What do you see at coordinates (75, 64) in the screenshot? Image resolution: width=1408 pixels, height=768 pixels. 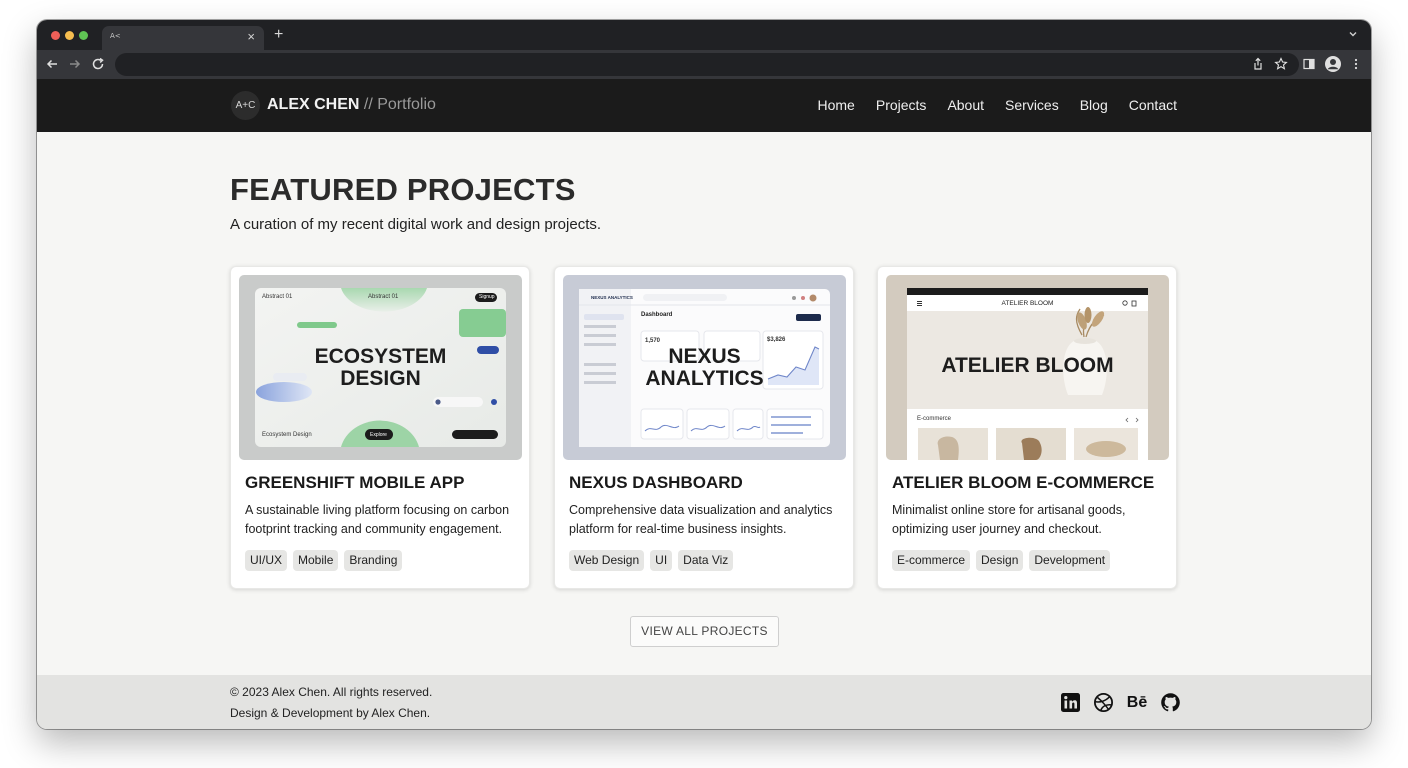 I see `forward-arrow-icon` at bounding box center [75, 64].